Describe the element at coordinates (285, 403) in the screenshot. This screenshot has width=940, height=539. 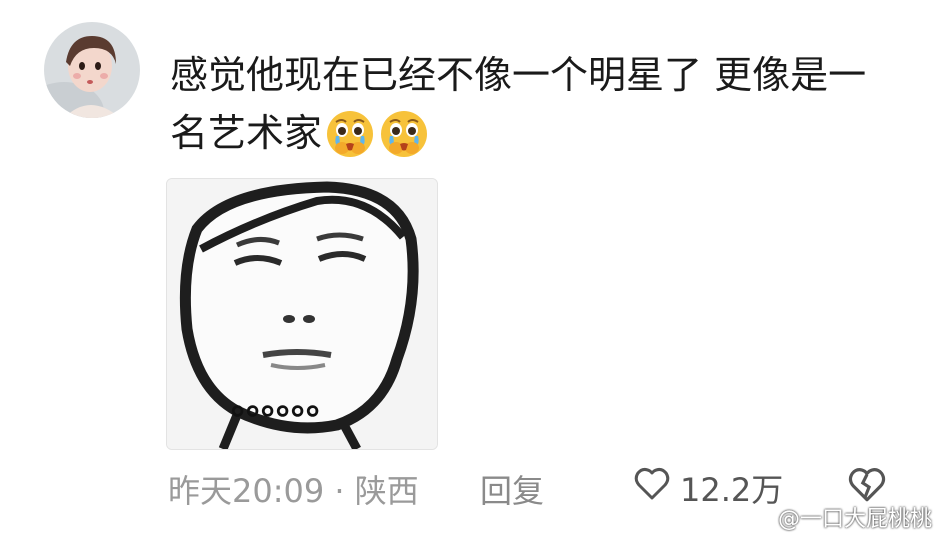
I see `meme-caption: 。。。。。。` at that location.